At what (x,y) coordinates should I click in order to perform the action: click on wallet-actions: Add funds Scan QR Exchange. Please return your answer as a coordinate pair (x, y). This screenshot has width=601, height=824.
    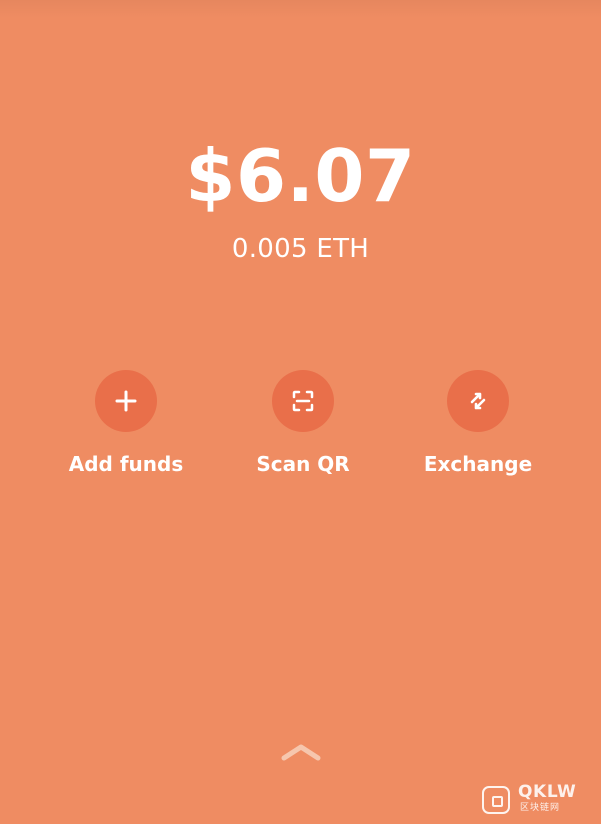
    Looking at the image, I should click on (300, 430).